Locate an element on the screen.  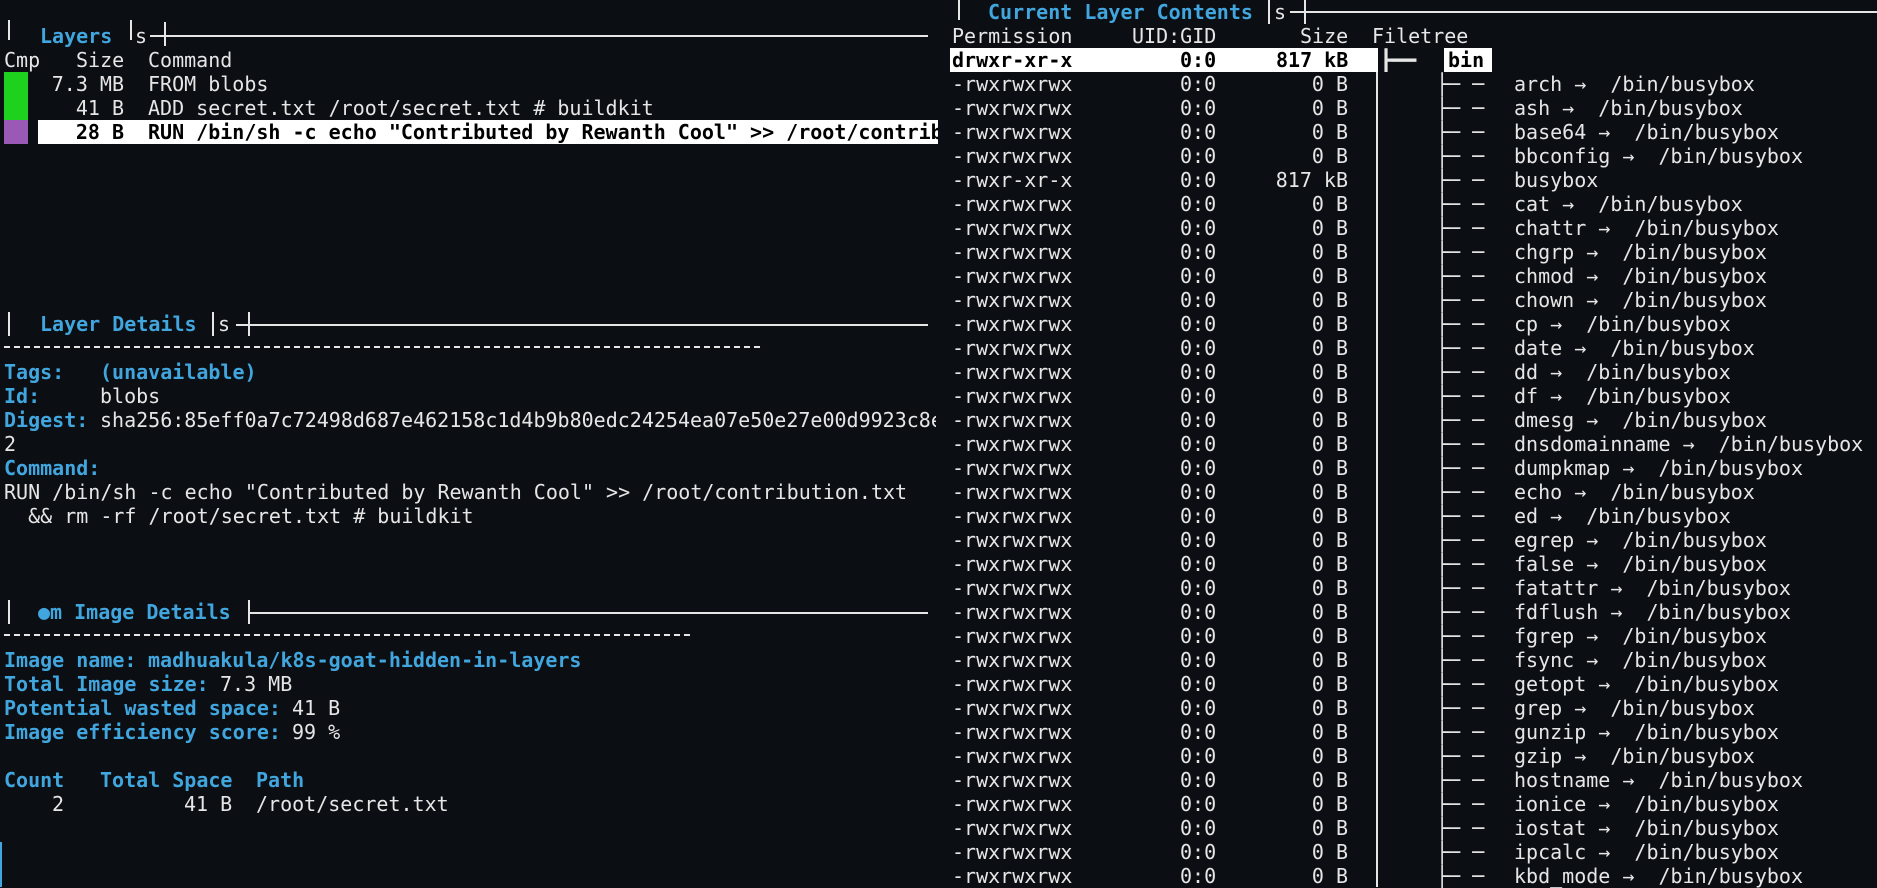
col-cmp-header: Cmp is located at coordinates (22, 60).